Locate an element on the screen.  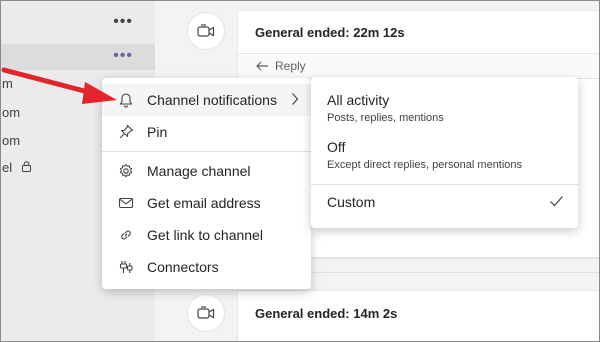
menu-item-connectors: Connectors is located at coordinates (206, 267).